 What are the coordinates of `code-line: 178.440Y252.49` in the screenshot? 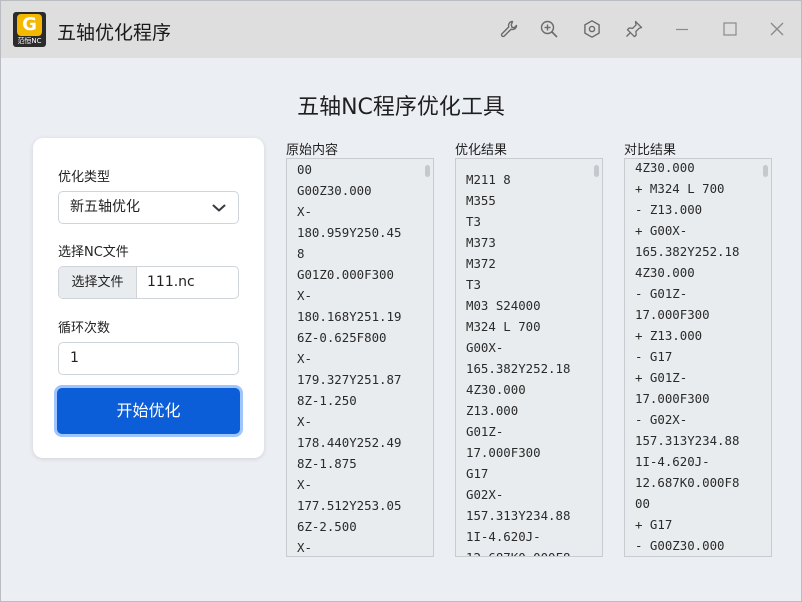 It's located at (349, 442).